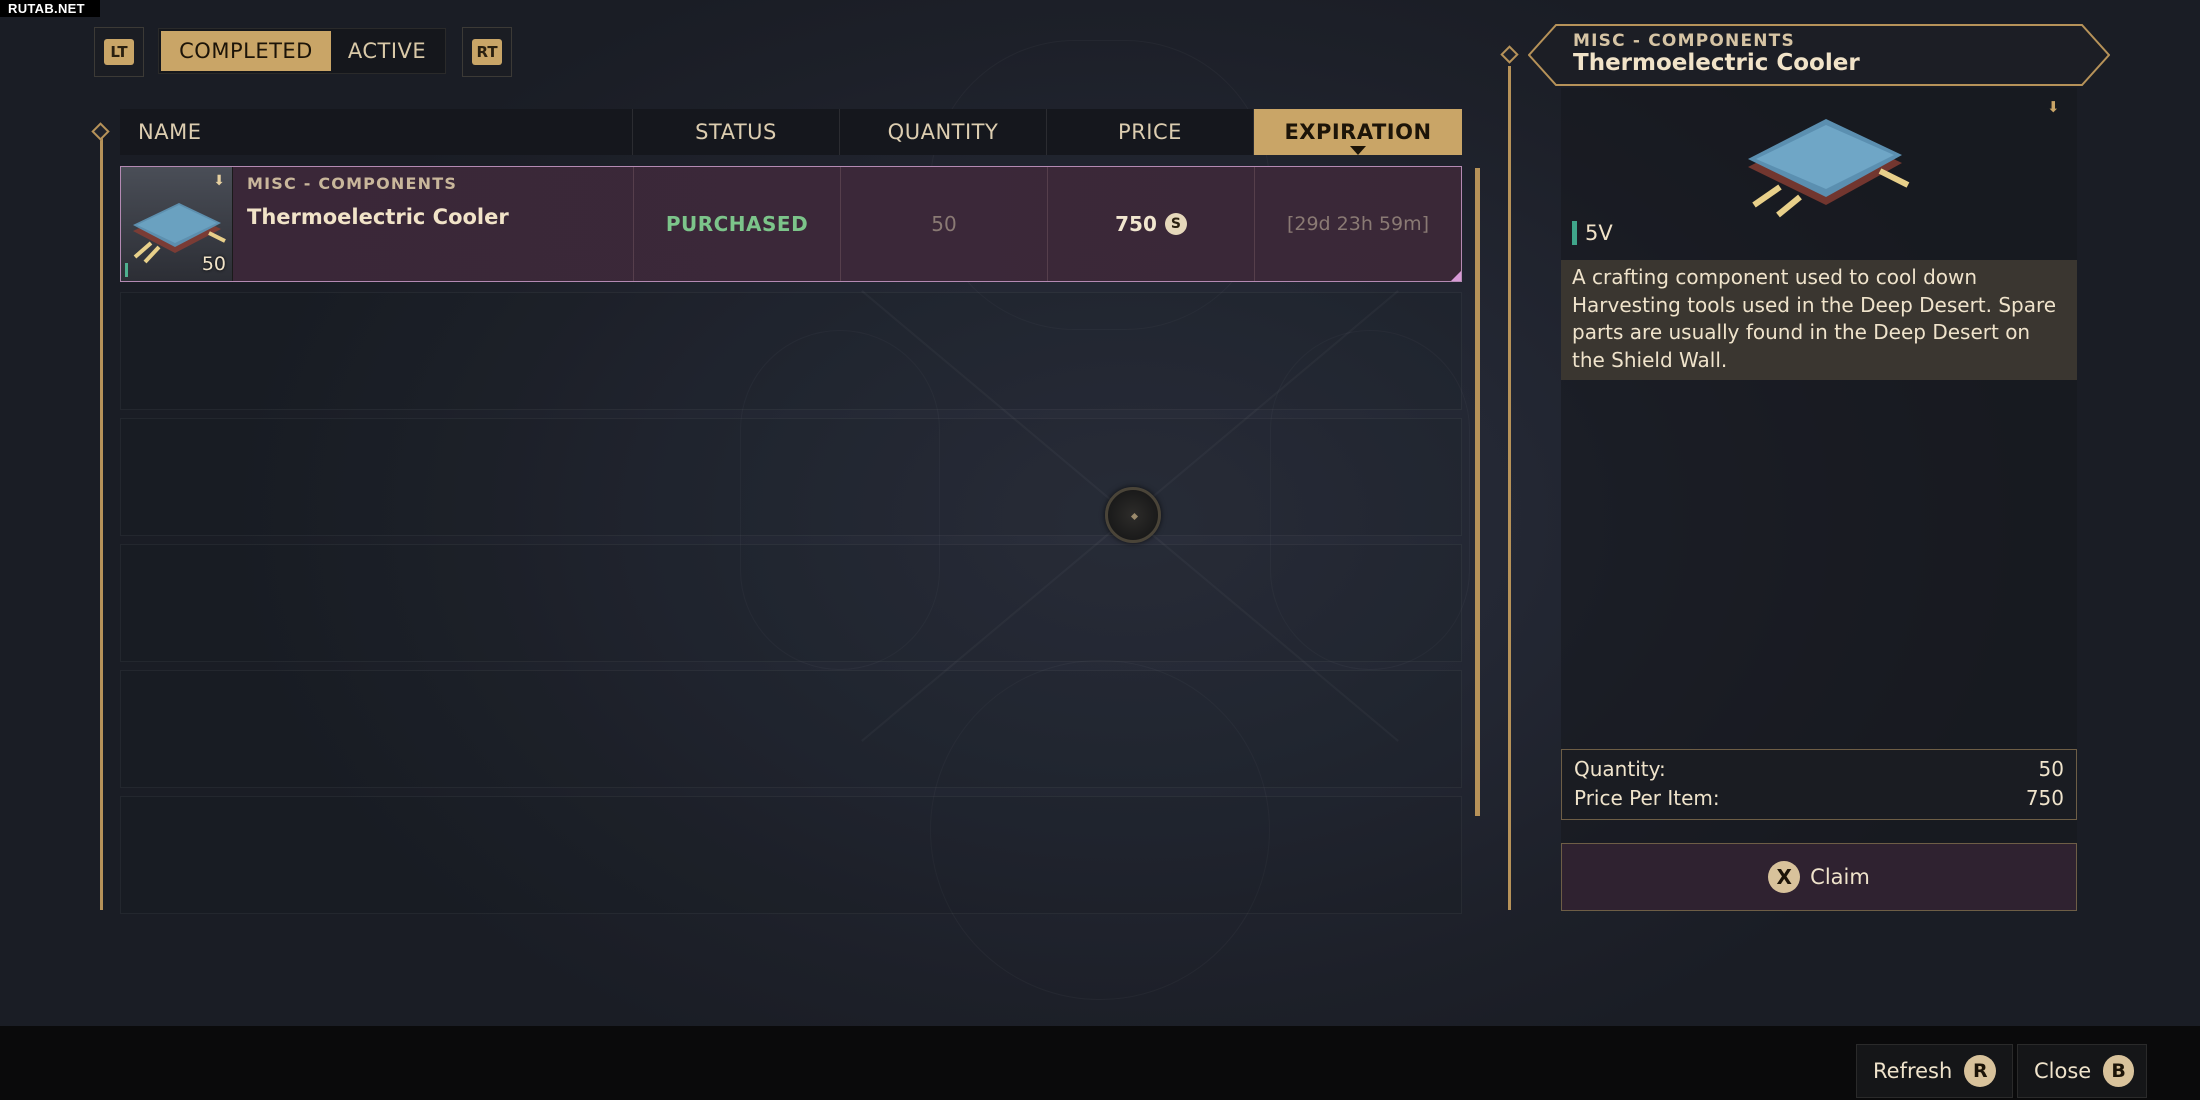 The image size is (2200, 1100). What do you see at coordinates (1716, 63) in the screenshot?
I see `detail-title: Thermoelectric Cooler` at bounding box center [1716, 63].